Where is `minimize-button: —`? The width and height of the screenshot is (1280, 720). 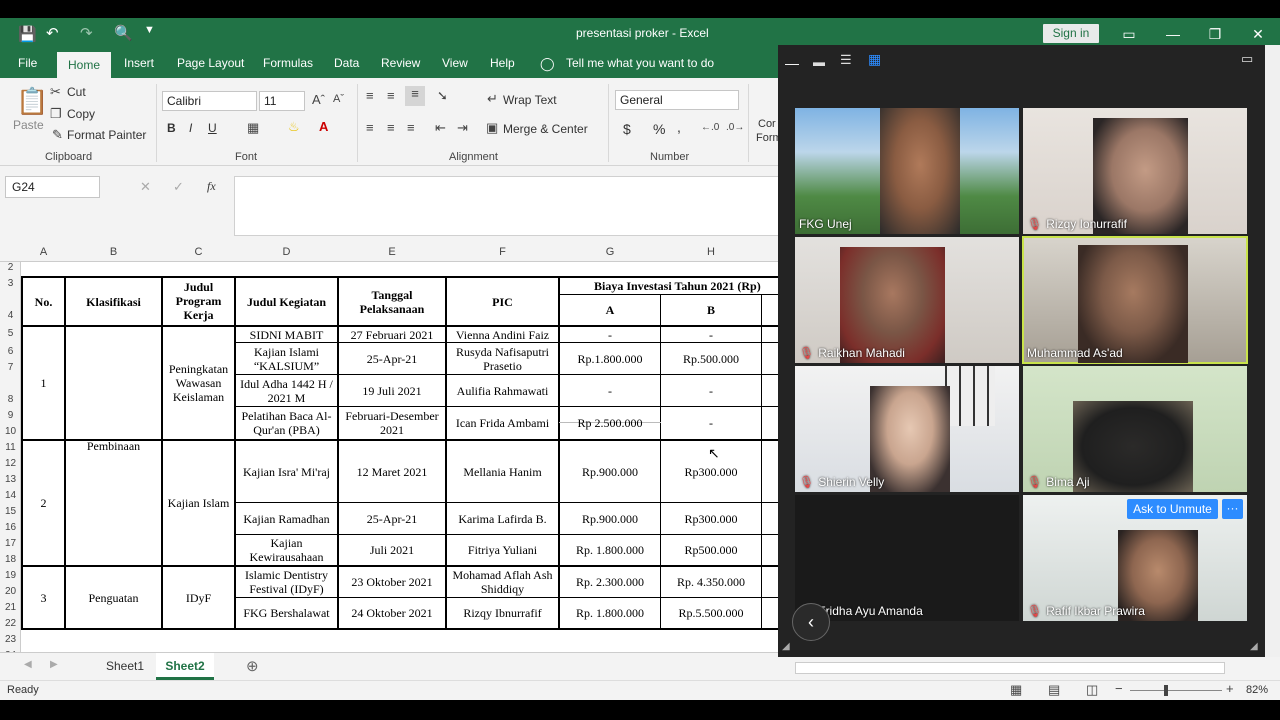
minimize-button: — is located at coordinates (1173, 34).